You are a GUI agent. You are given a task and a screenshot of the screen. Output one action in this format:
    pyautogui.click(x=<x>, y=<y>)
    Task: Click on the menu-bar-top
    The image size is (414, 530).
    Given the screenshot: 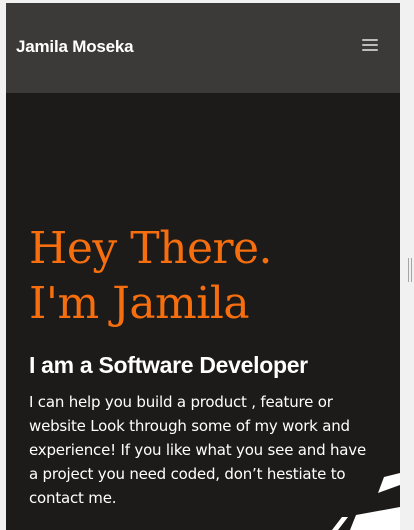 What is the action you would take?
    pyautogui.click(x=370, y=40)
    